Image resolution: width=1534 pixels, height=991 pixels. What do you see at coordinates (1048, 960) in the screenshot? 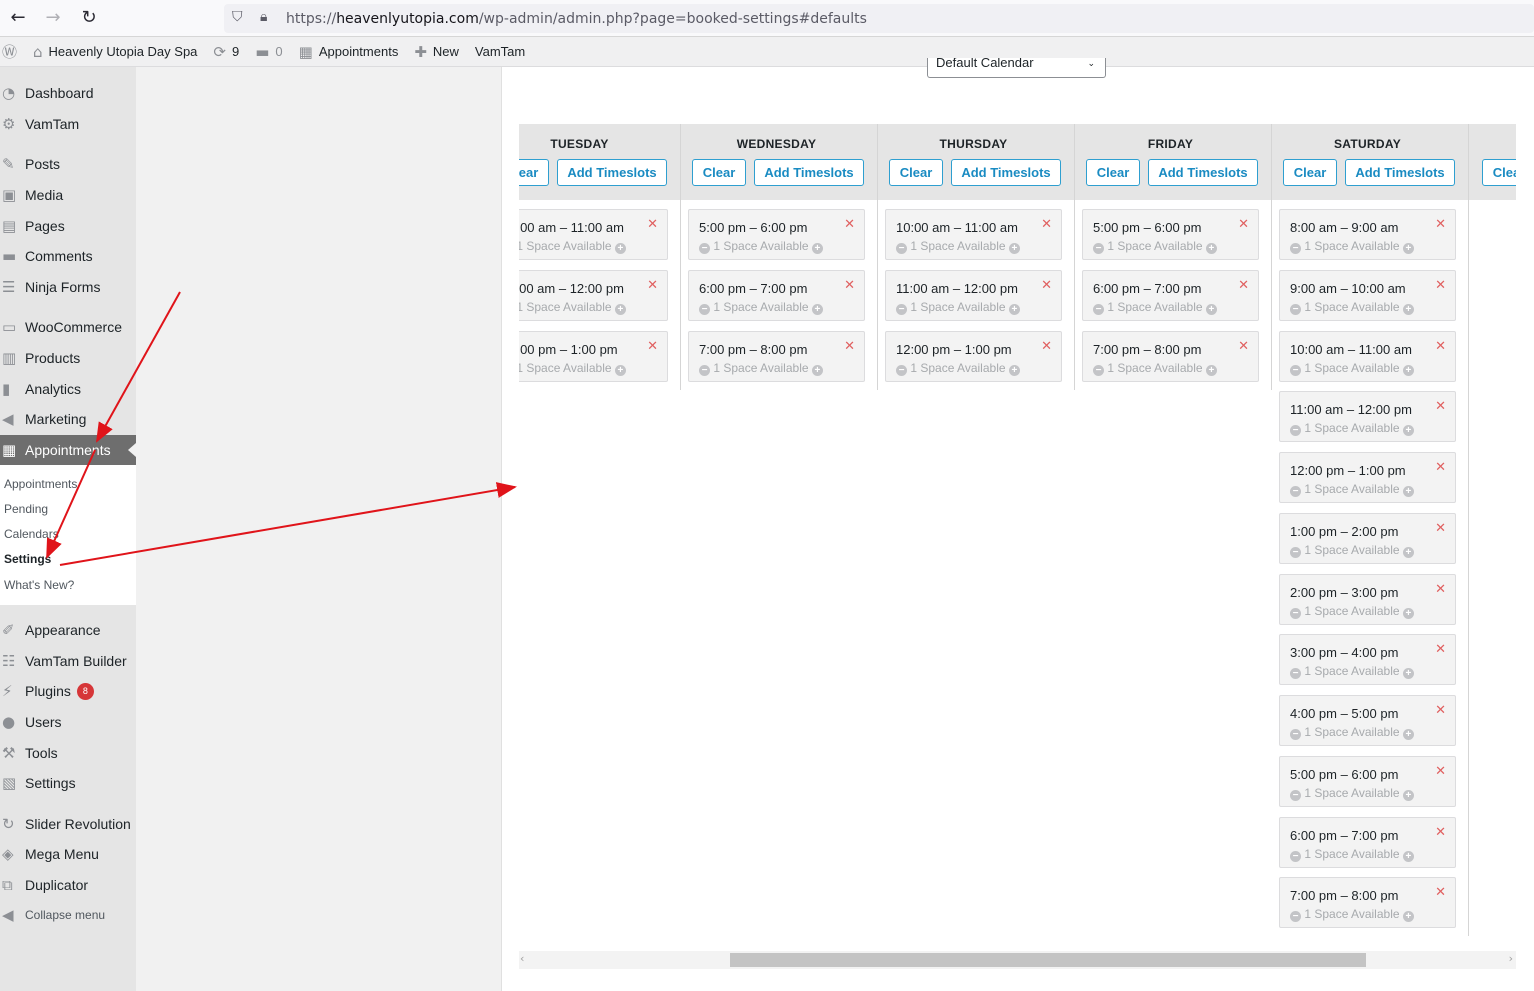
I see `scrollbar-thumb` at bounding box center [1048, 960].